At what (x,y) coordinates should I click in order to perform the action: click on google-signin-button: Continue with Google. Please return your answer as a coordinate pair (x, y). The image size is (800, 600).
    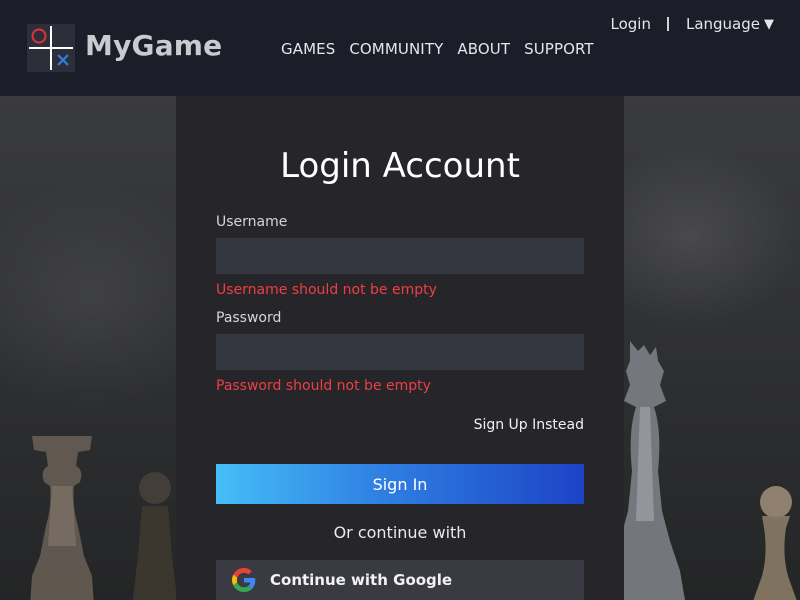
    Looking at the image, I should click on (400, 580).